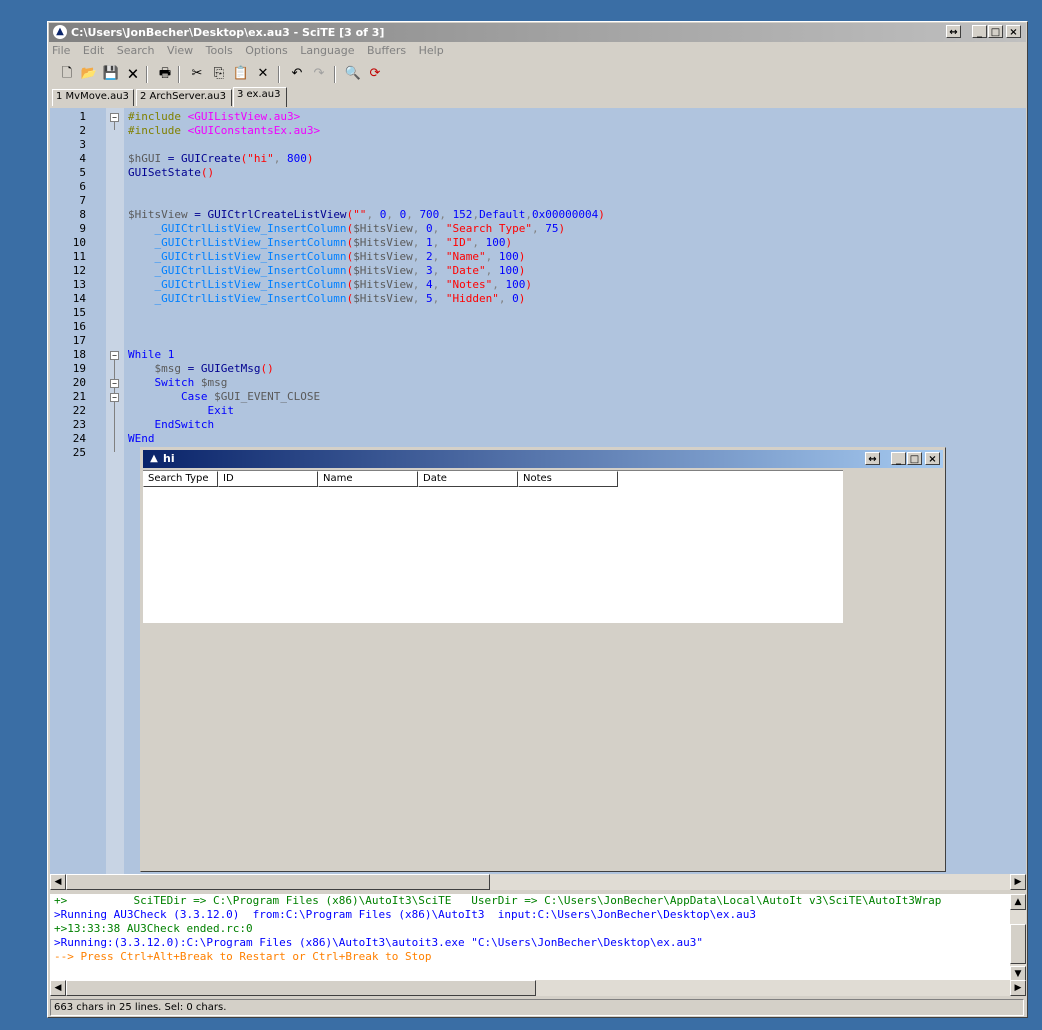 Image resolution: width=1042 pixels, height=1030 pixels. I want to click on tab-ex: 3 ex.au3, so click(260, 97).